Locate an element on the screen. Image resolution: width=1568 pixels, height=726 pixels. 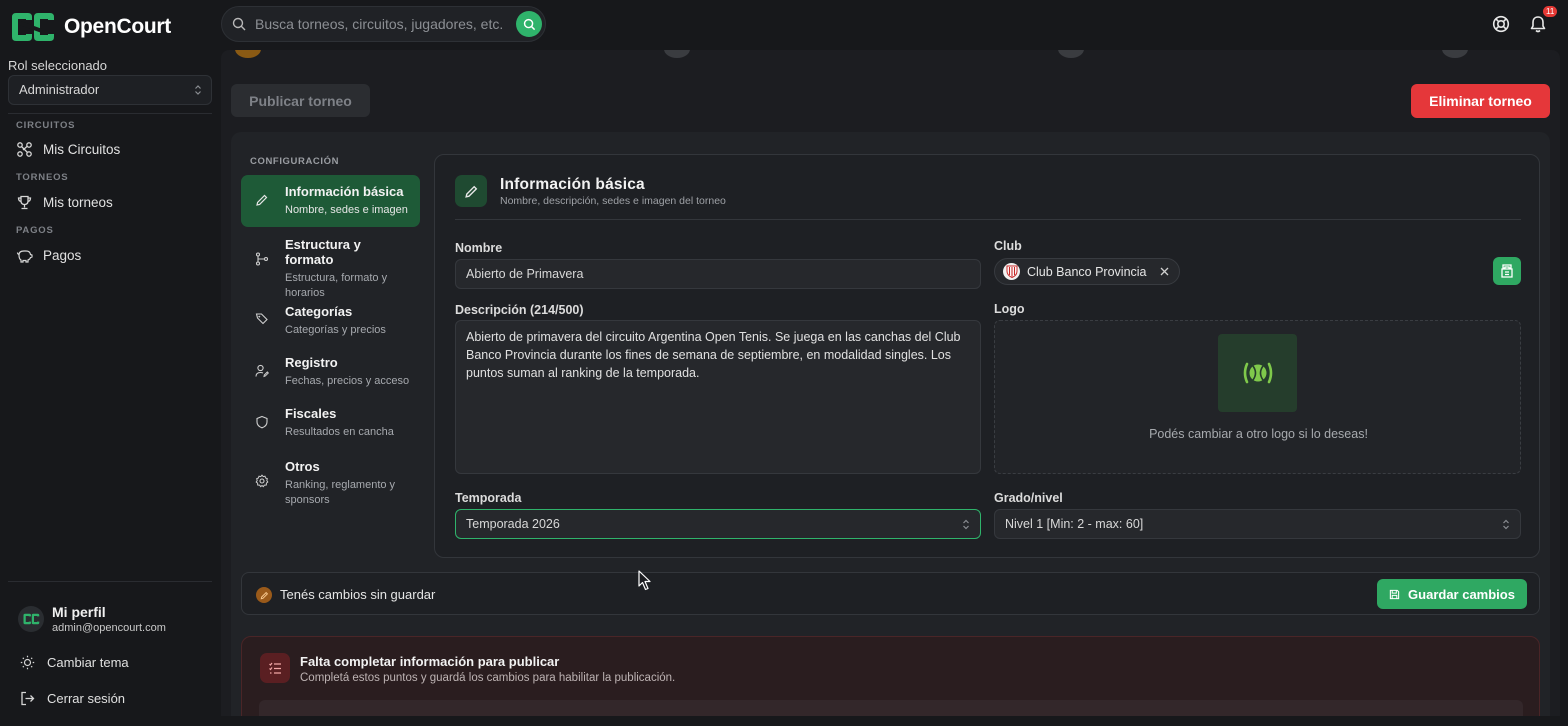
config-item-subtitle: Fechas, precios y acceso is located at coordinates (347, 381).